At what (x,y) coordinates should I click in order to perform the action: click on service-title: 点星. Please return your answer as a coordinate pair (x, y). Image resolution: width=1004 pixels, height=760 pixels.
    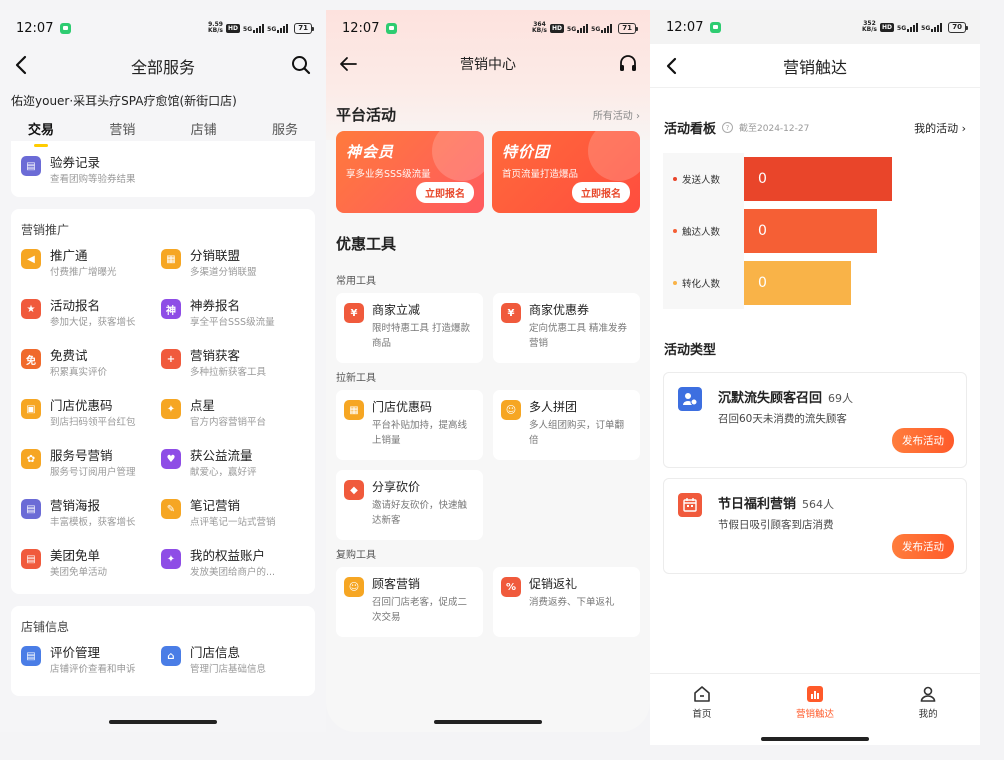
    Looking at the image, I should click on (203, 405).